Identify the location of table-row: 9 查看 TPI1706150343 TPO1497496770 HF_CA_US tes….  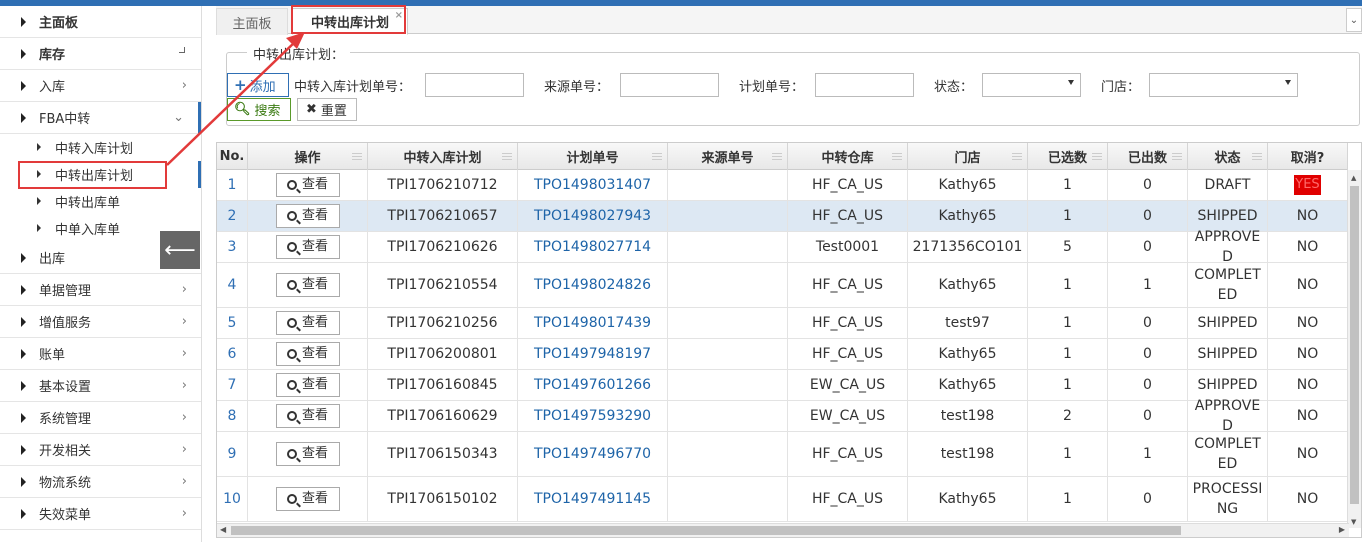
(782, 454).